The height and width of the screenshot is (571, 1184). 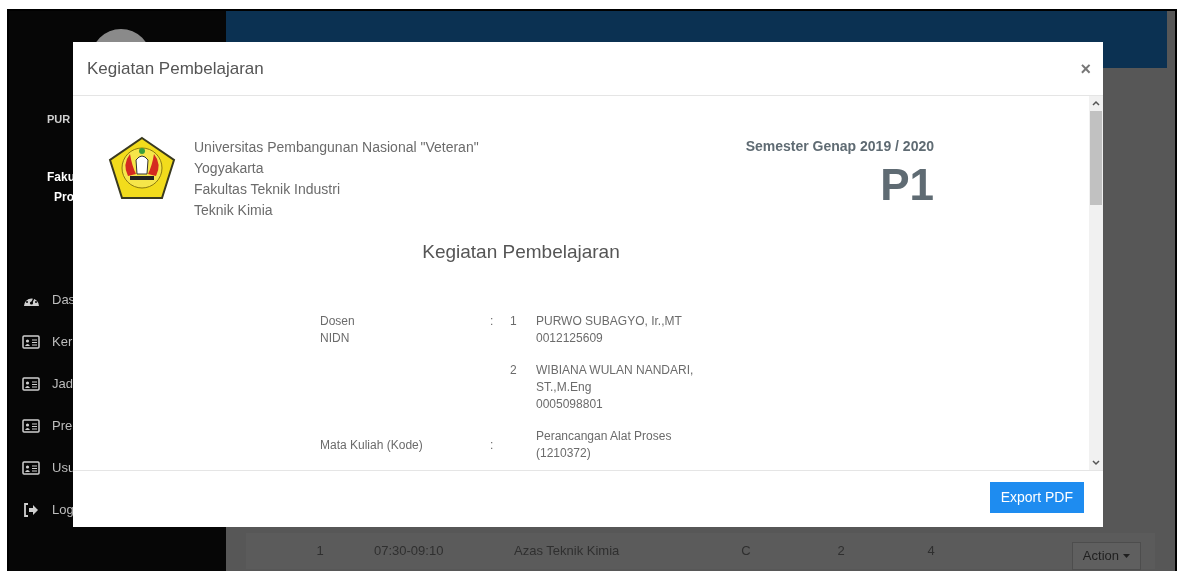 What do you see at coordinates (234, 210) in the screenshot?
I see `university-info-line: Teknik Kimia` at bounding box center [234, 210].